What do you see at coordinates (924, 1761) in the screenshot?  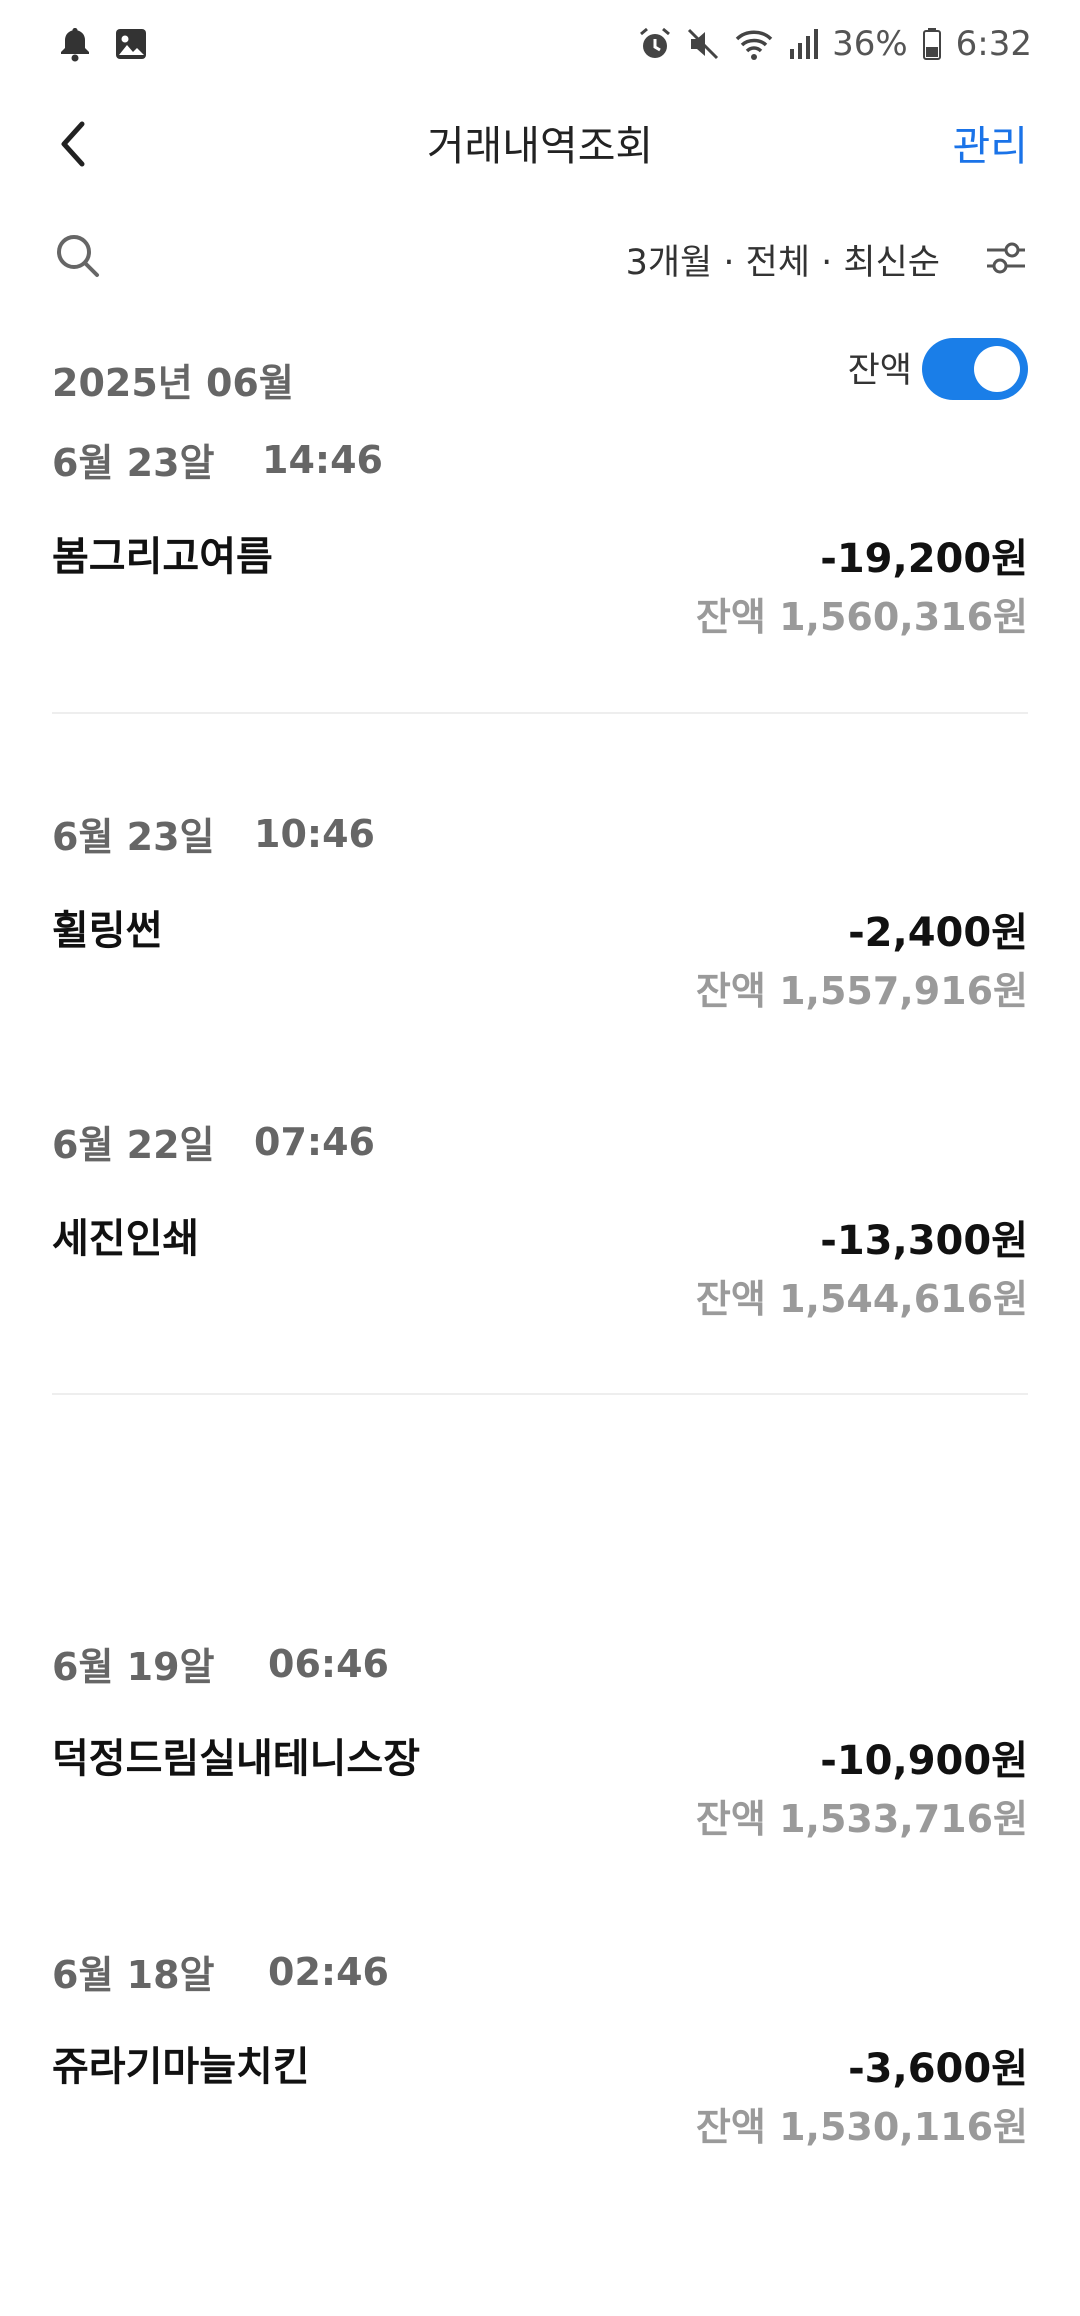 I see `transaction-amount: -10,900원` at bounding box center [924, 1761].